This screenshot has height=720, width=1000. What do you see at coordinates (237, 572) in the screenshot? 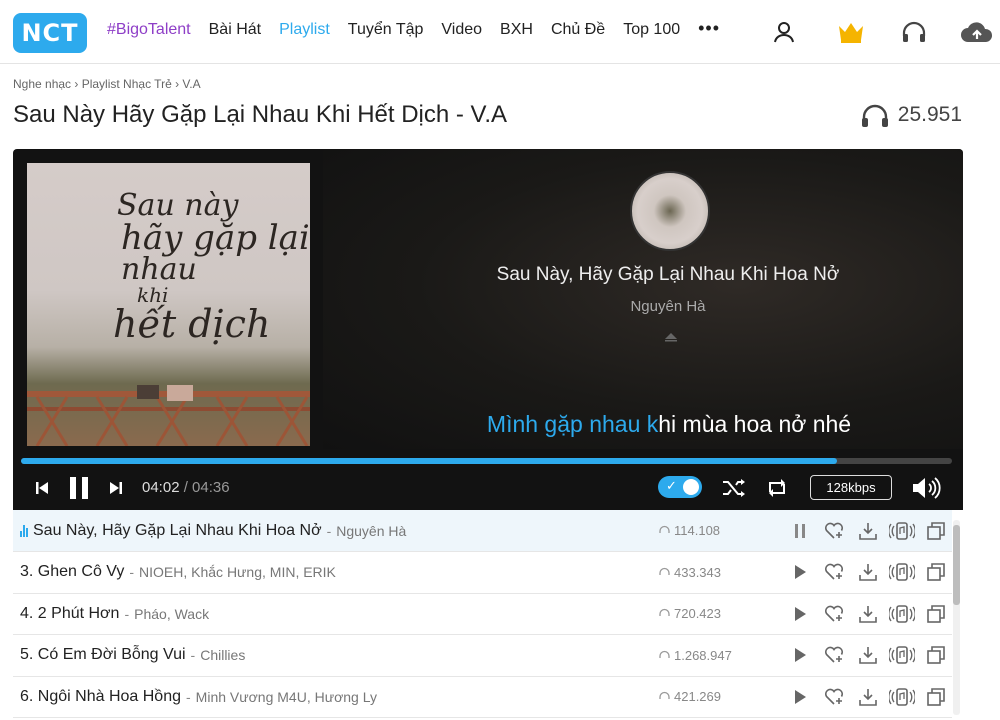
I see `song-artists: NIOEH, Khắc Hưng, MIN, ERIK` at bounding box center [237, 572].